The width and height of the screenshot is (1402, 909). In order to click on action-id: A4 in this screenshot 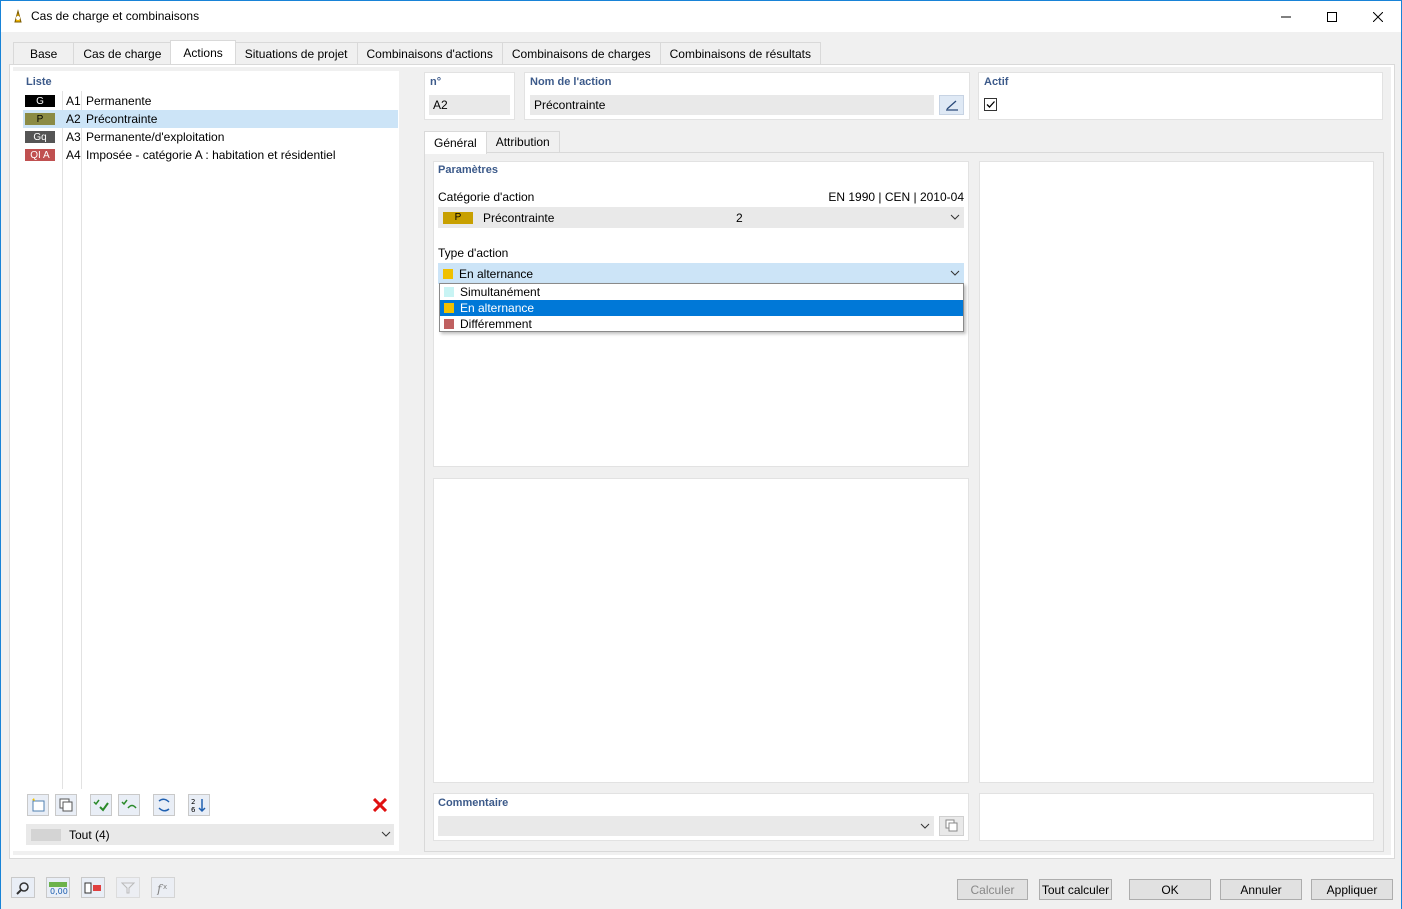, I will do `click(73, 155)`.